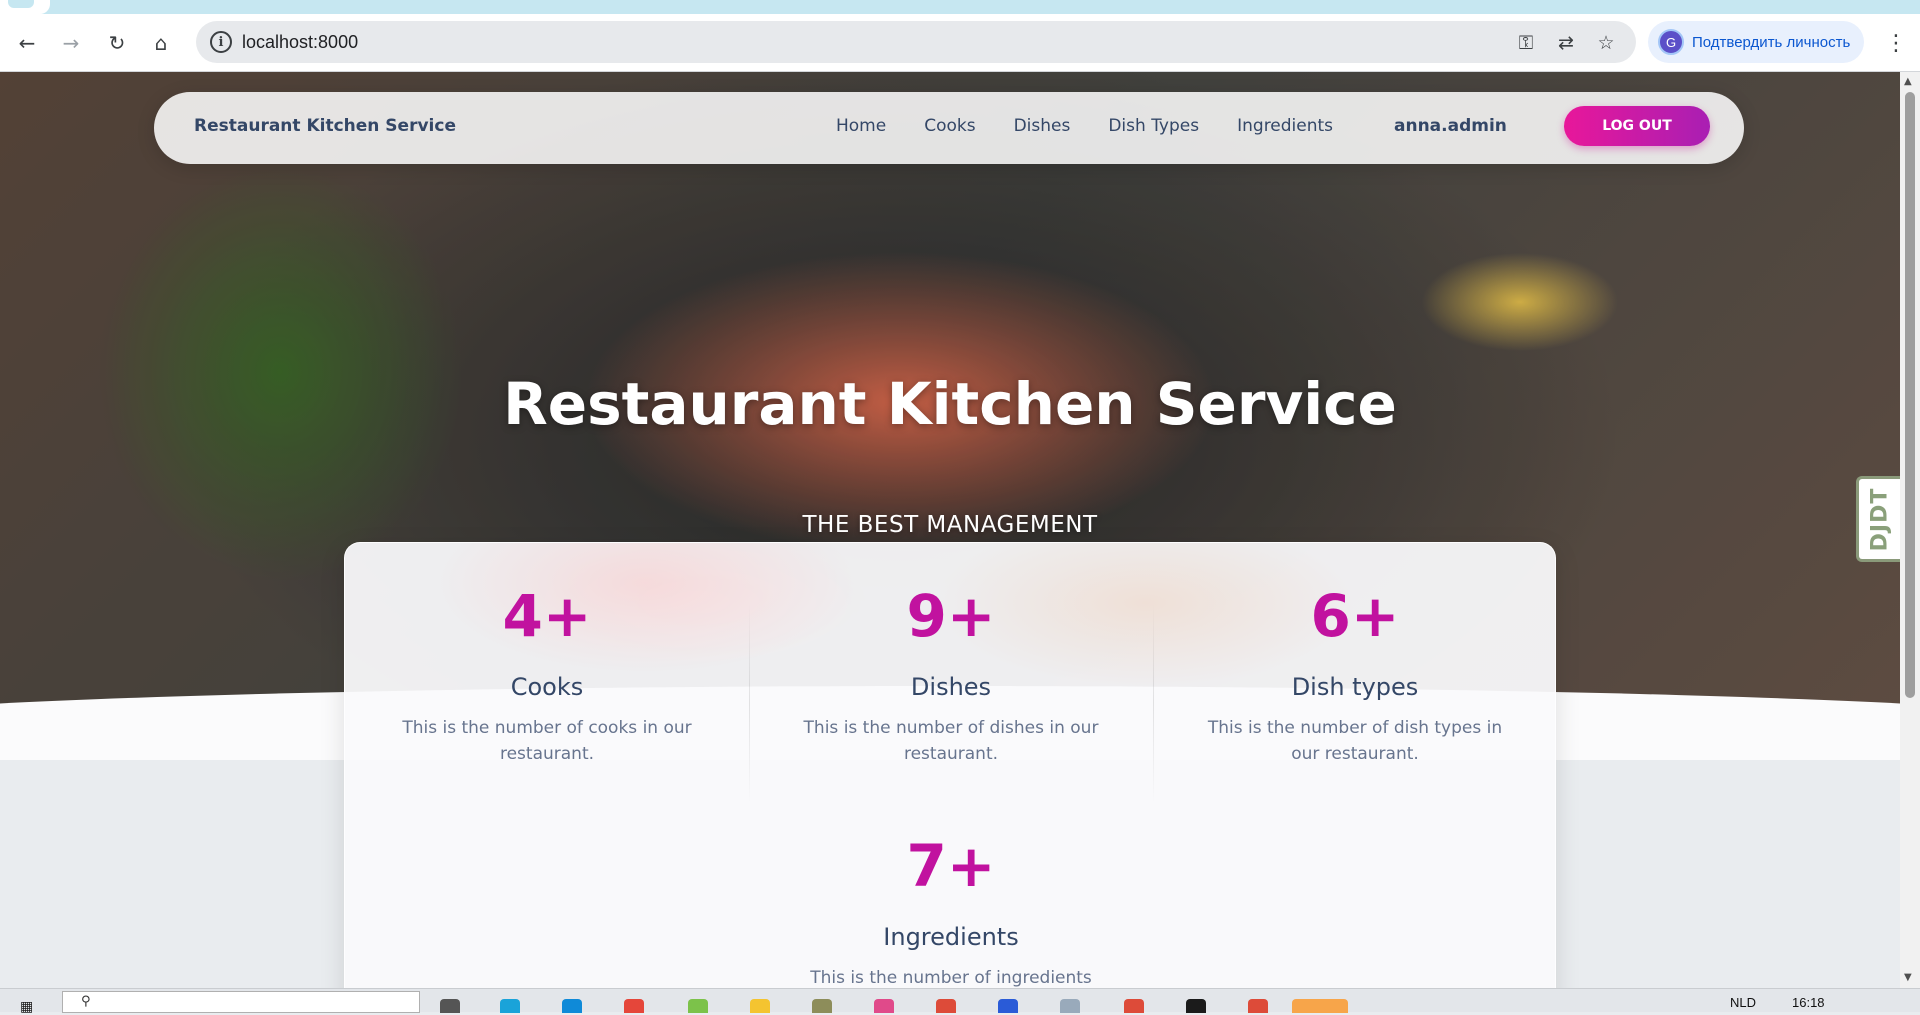 This screenshot has width=1920, height=1015. Describe the element at coordinates (1637, 126) in the screenshot. I see `logout-button: LOG OUT` at that location.